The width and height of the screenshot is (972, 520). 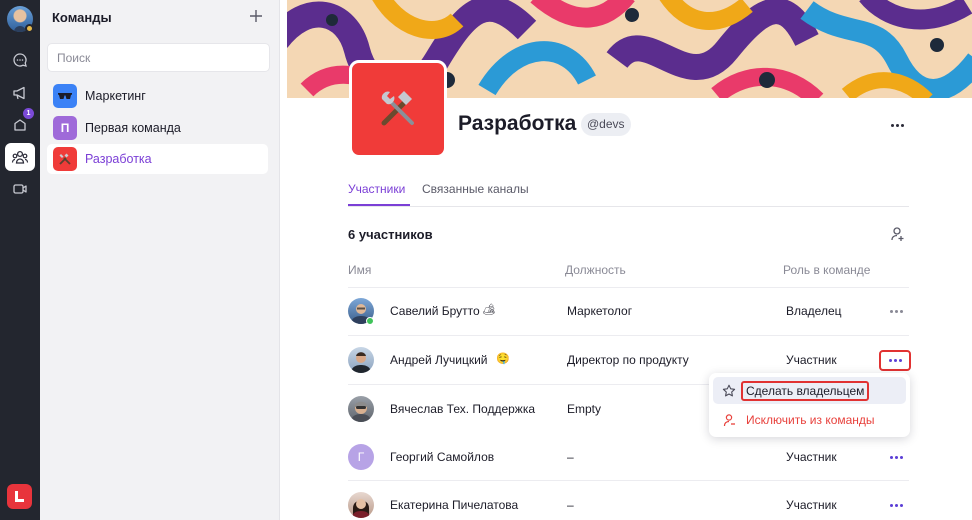 What do you see at coordinates (463, 409) in the screenshot?
I see `member-name: Вячеслав Тех. Поддержка` at bounding box center [463, 409].